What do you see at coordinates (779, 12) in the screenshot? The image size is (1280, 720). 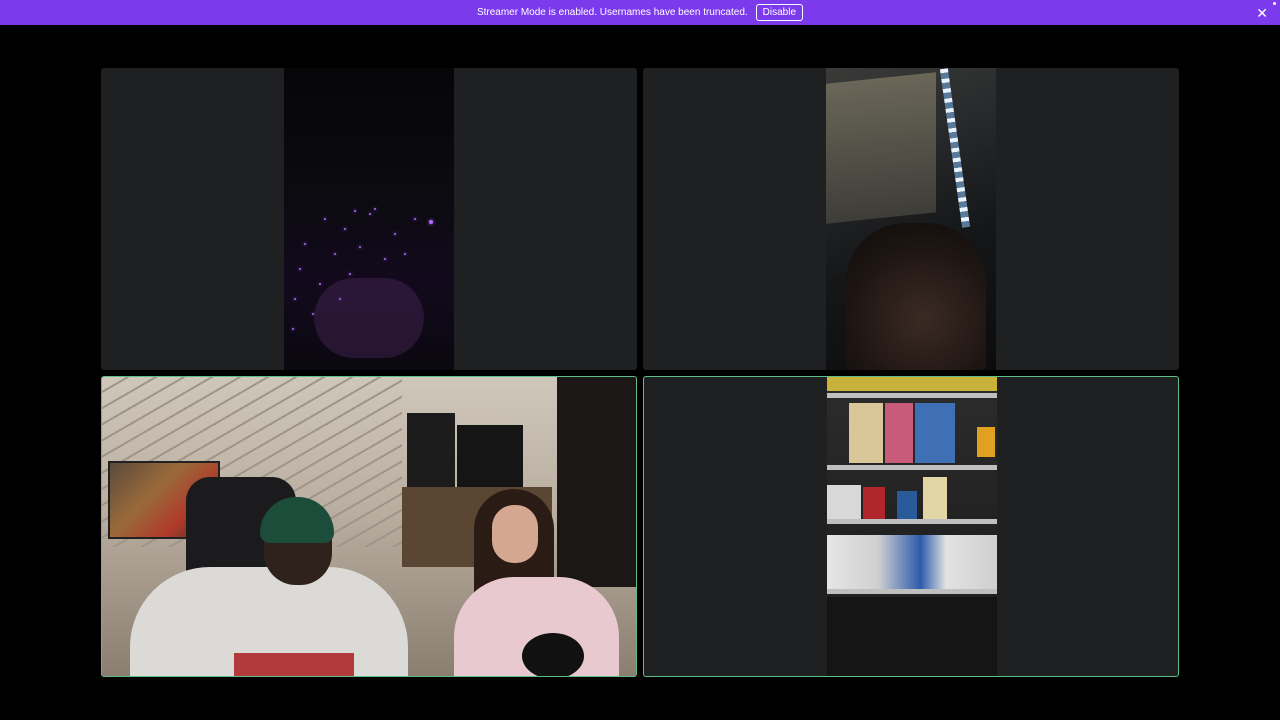 I see `disable-streamer-mode-button: Disable` at bounding box center [779, 12].